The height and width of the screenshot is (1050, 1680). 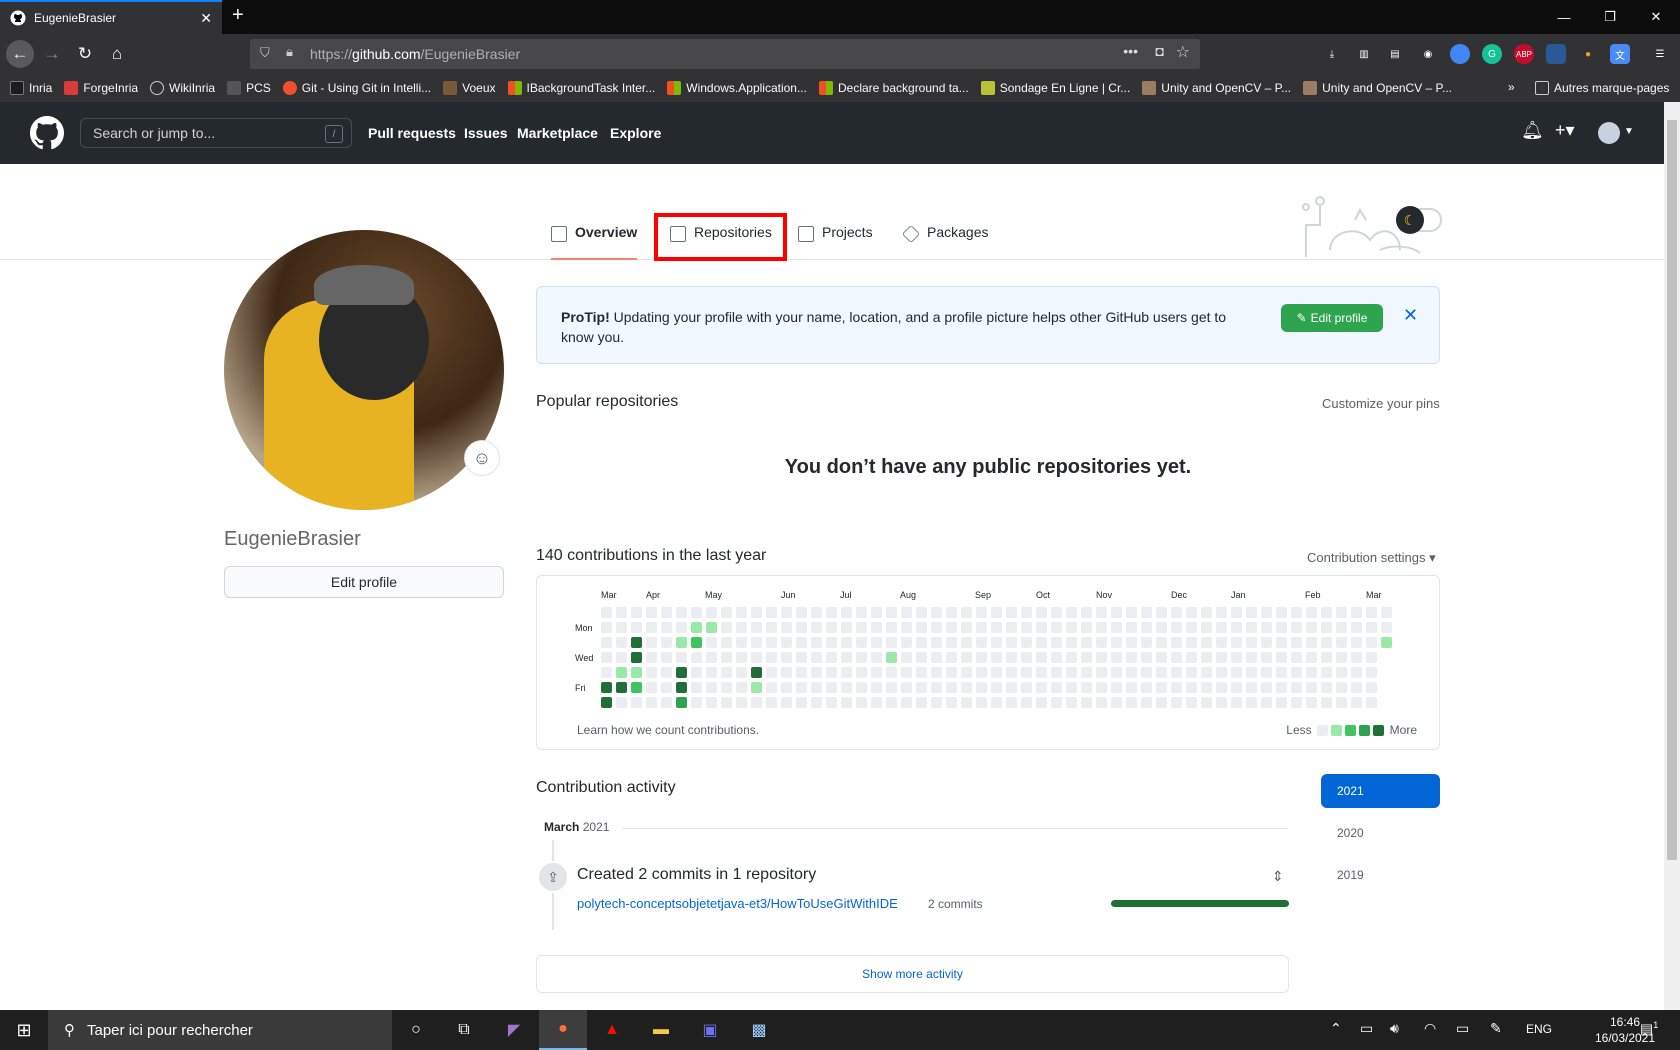 What do you see at coordinates (710, 1030) in the screenshot?
I see `jetbrains-icon: ▣` at bounding box center [710, 1030].